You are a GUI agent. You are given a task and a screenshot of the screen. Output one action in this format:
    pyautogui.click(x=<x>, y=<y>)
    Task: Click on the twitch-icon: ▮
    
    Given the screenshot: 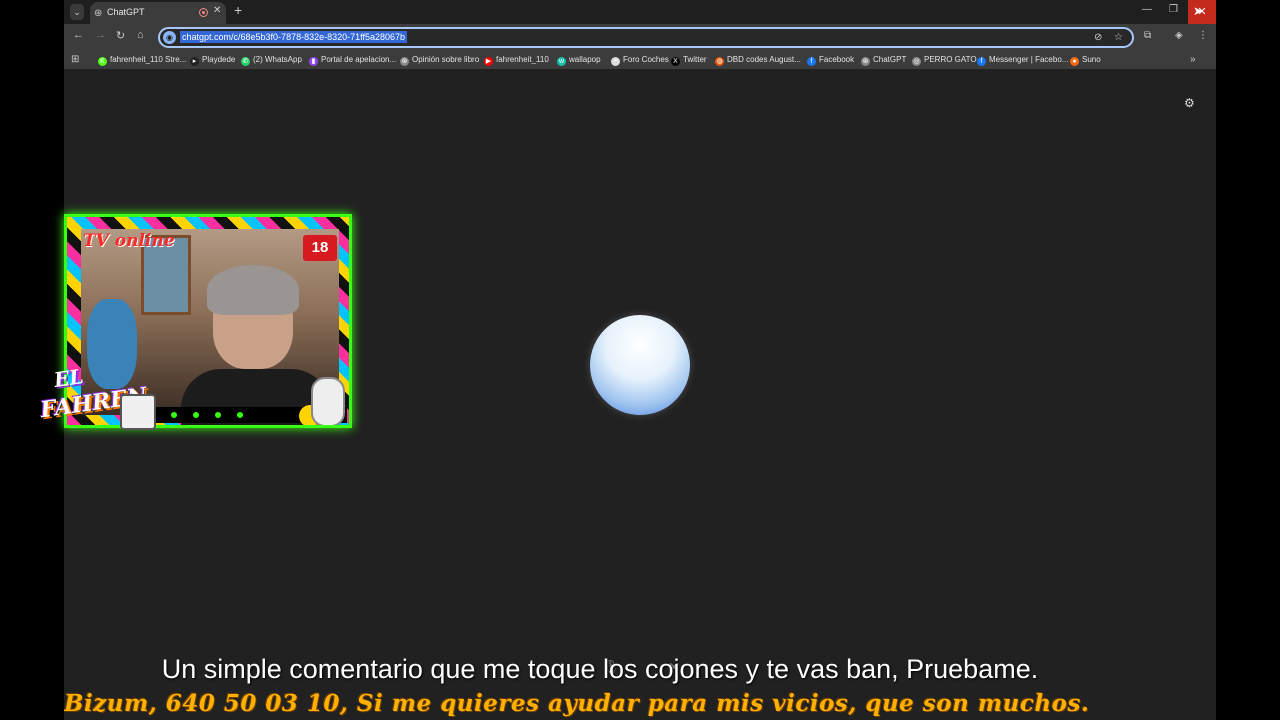 What is the action you would take?
    pyautogui.click(x=313, y=61)
    